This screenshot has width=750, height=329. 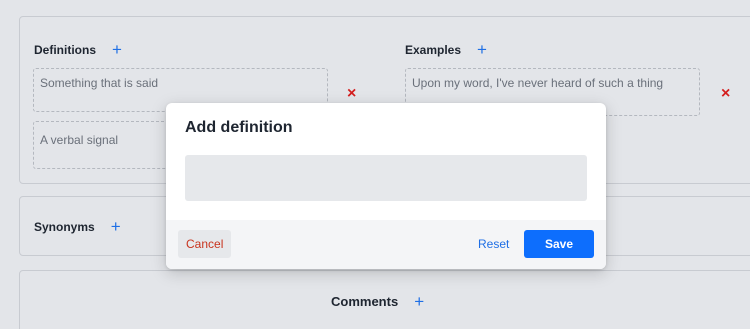 I want to click on reset-button: Reset, so click(x=493, y=244).